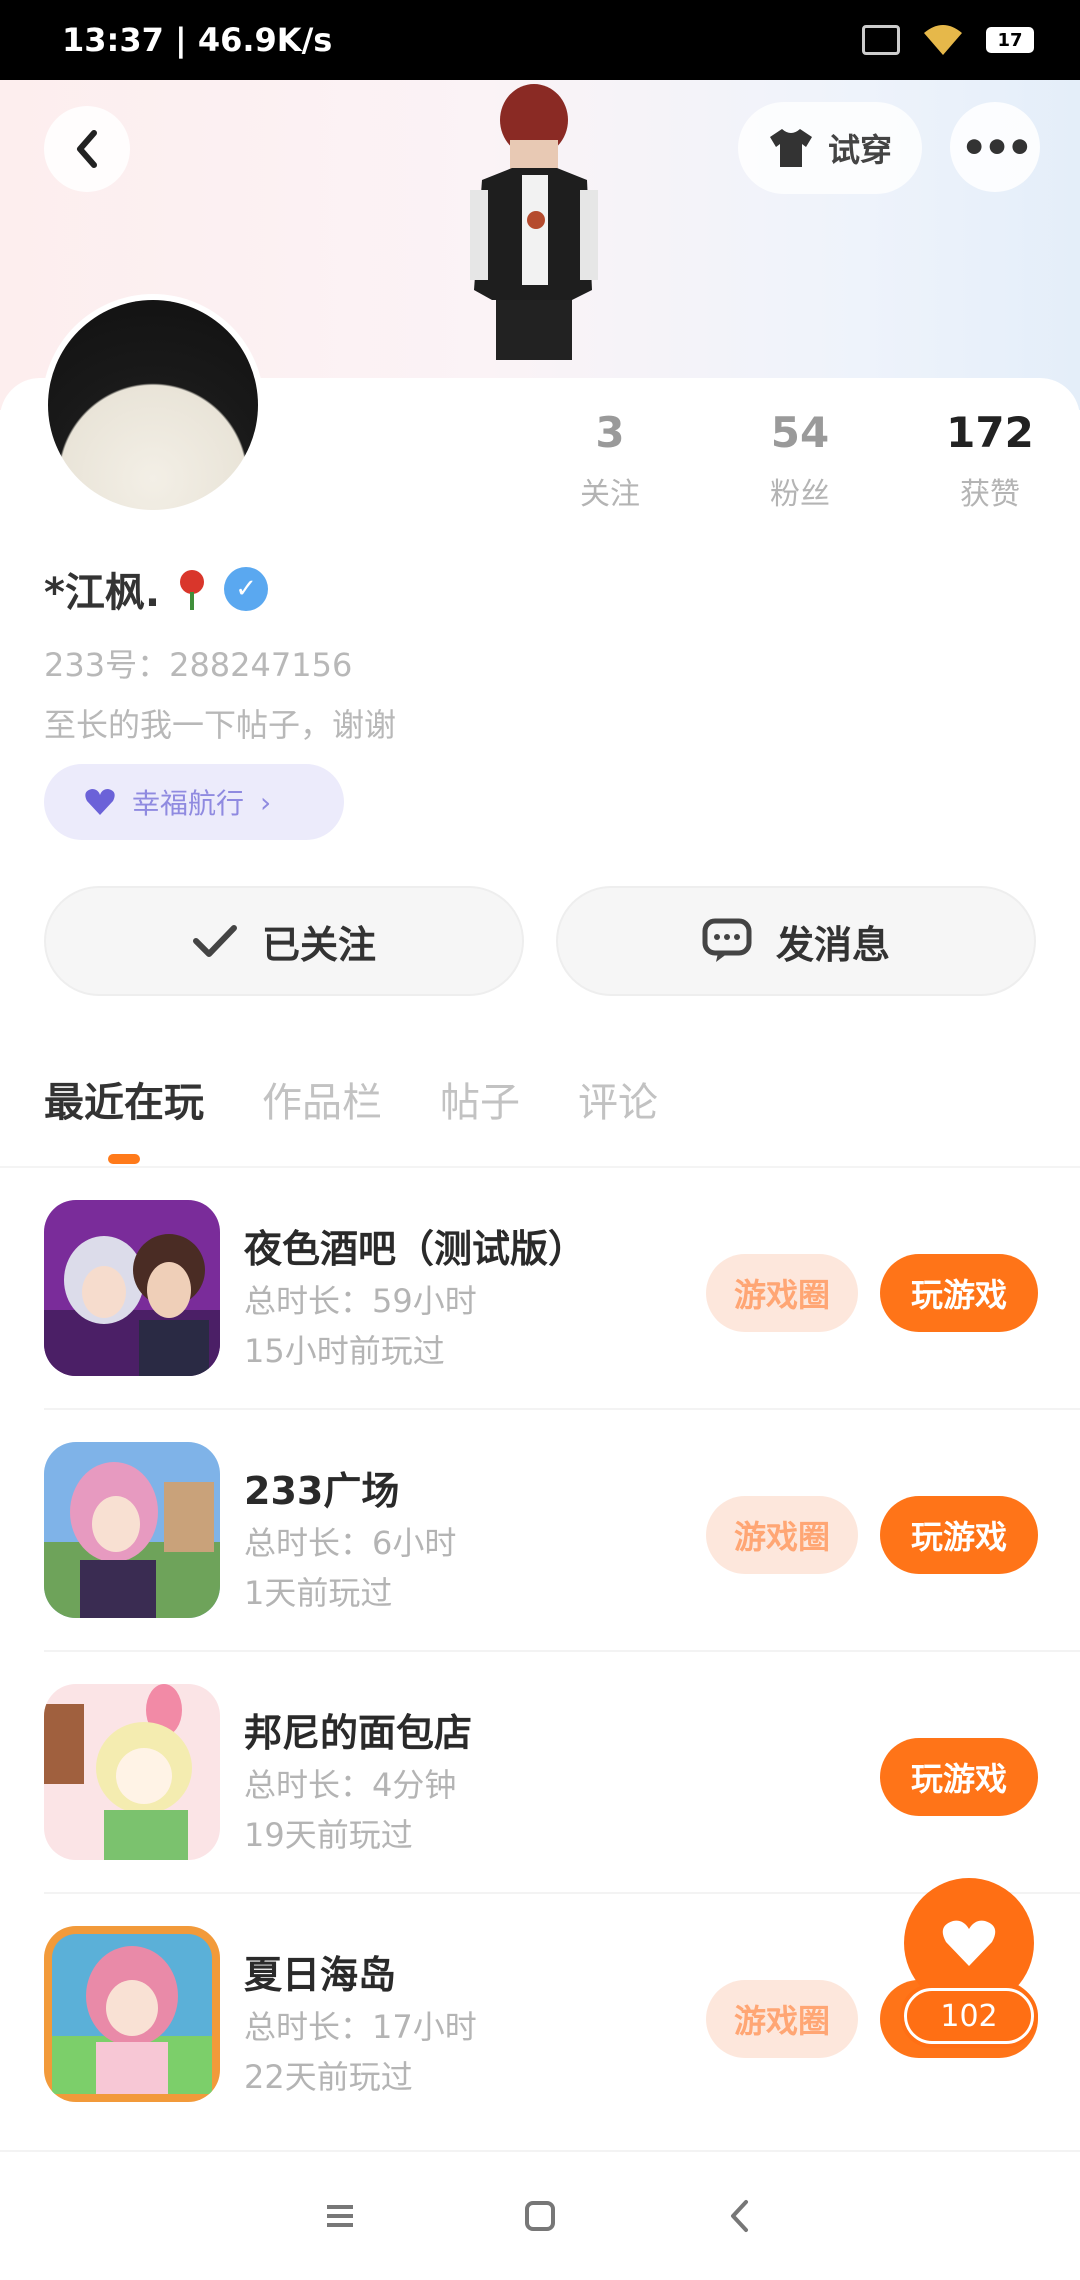 This screenshot has width=1080, height=2280. I want to click on user-id: 233号：288247156, so click(198, 665).